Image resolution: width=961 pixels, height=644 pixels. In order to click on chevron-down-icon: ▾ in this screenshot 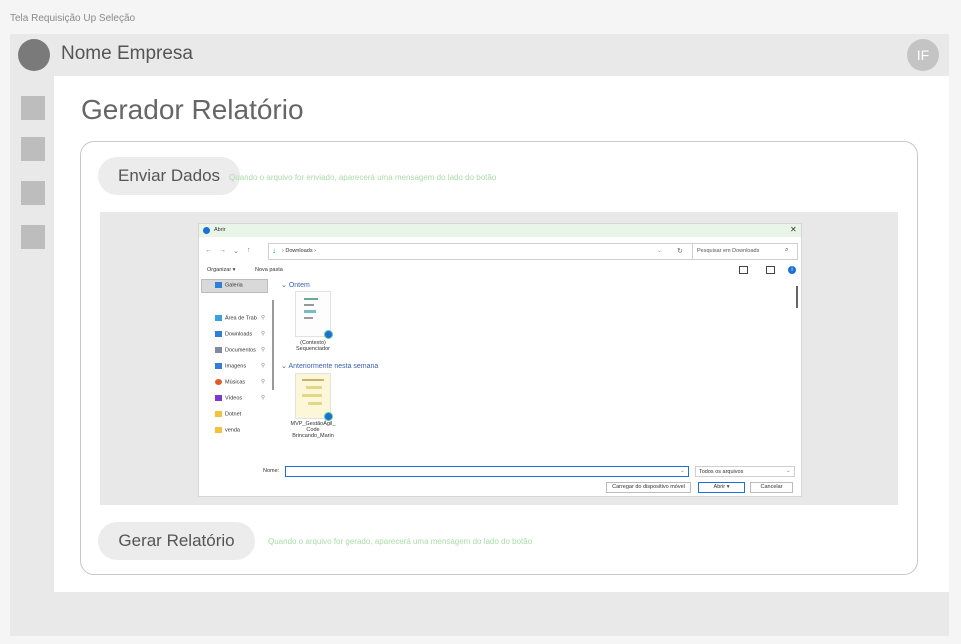, I will do `click(728, 487)`.